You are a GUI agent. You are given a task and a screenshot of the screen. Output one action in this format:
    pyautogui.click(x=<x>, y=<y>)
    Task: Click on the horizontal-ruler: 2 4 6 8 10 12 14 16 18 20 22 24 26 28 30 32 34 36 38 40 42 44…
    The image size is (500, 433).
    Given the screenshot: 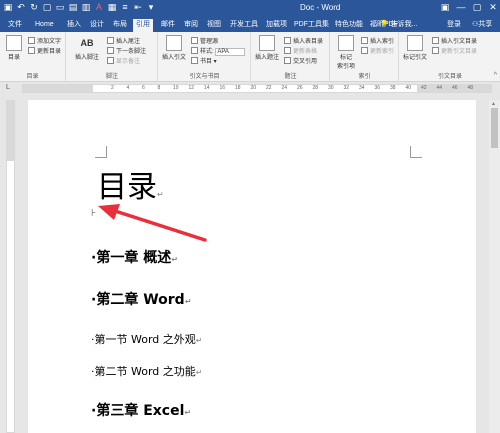 What is the action you would take?
    pyautogui.click(x=257, y=88)
    